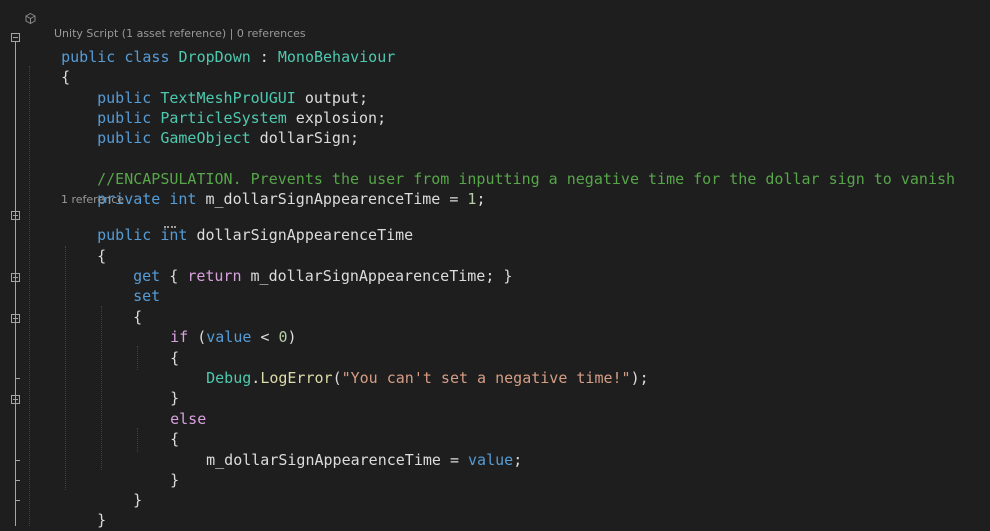 The height and width of the screenshot is (531, 990). Describe the element at coordinates (256, 378) in the screenshot. I see `punctuation: .` at that location.